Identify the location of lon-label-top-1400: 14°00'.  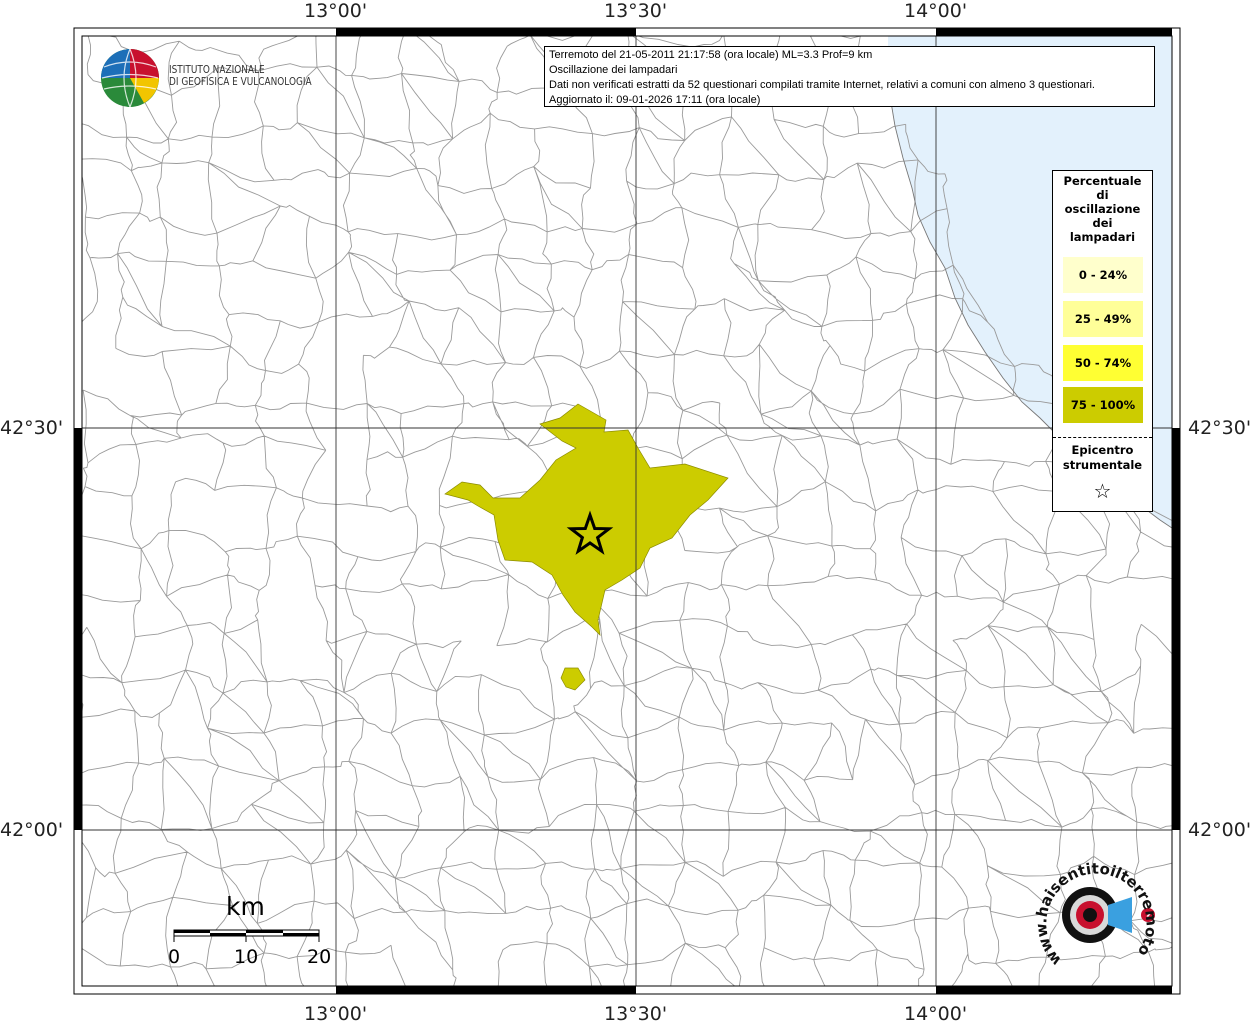
(936, 11).